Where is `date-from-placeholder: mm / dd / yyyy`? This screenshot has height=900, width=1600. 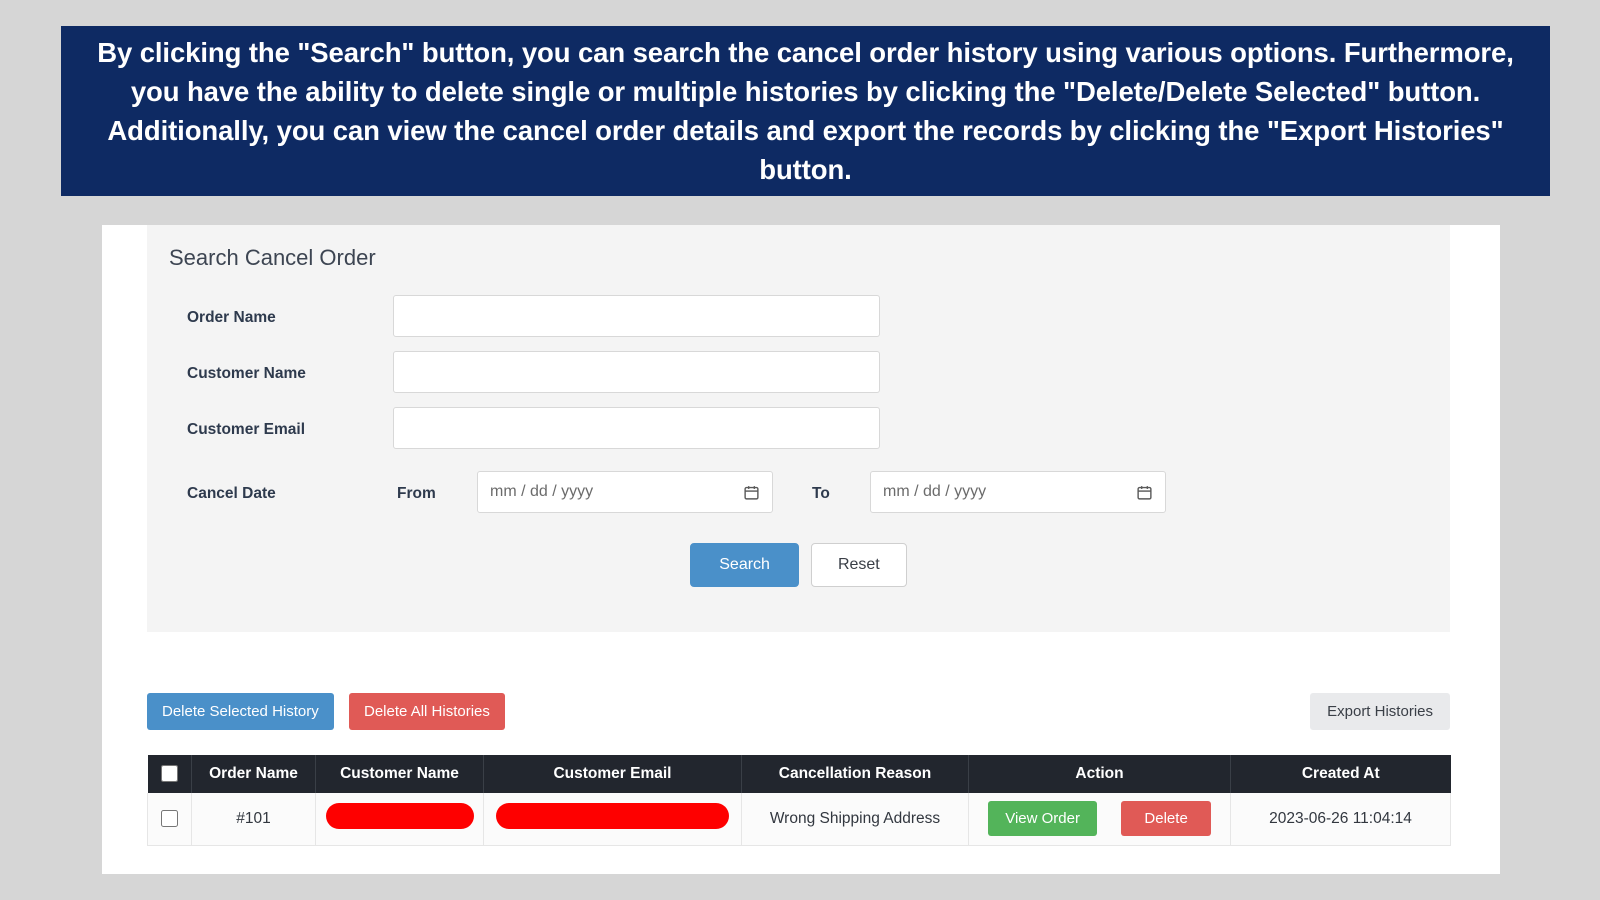 date-from-placeholder: mm / dd / yyyy is located at coordinates (542, 491).